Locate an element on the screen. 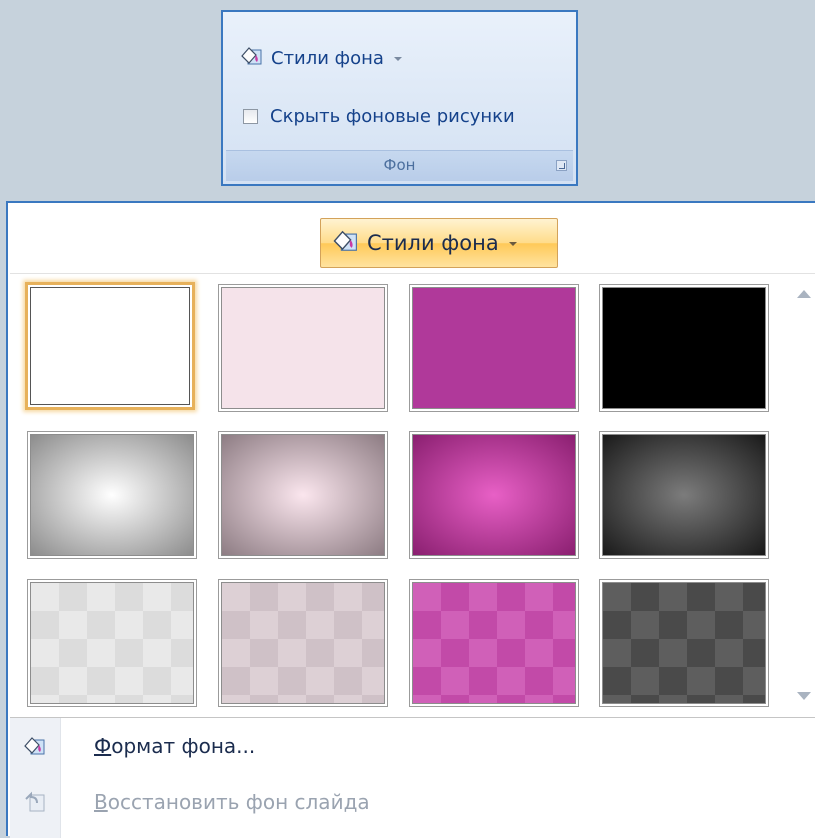  scroll-up-icon is located at coordinates (804, 294).